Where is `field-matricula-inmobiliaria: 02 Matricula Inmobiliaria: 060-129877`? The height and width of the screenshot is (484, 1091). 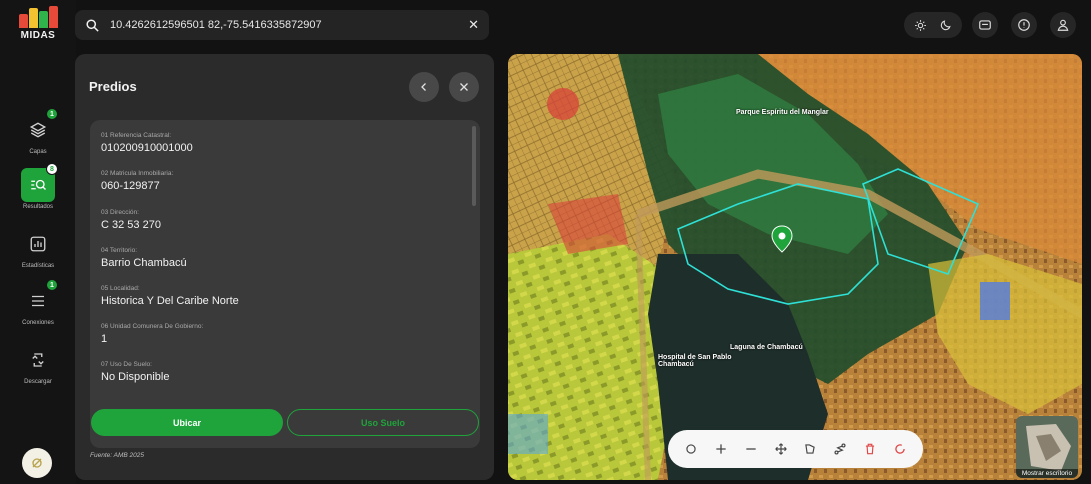
field-matricula-inmobiliaria: 02 Matricula Inmobiliaria: 060-129877 is located at coordinates (137, 181).